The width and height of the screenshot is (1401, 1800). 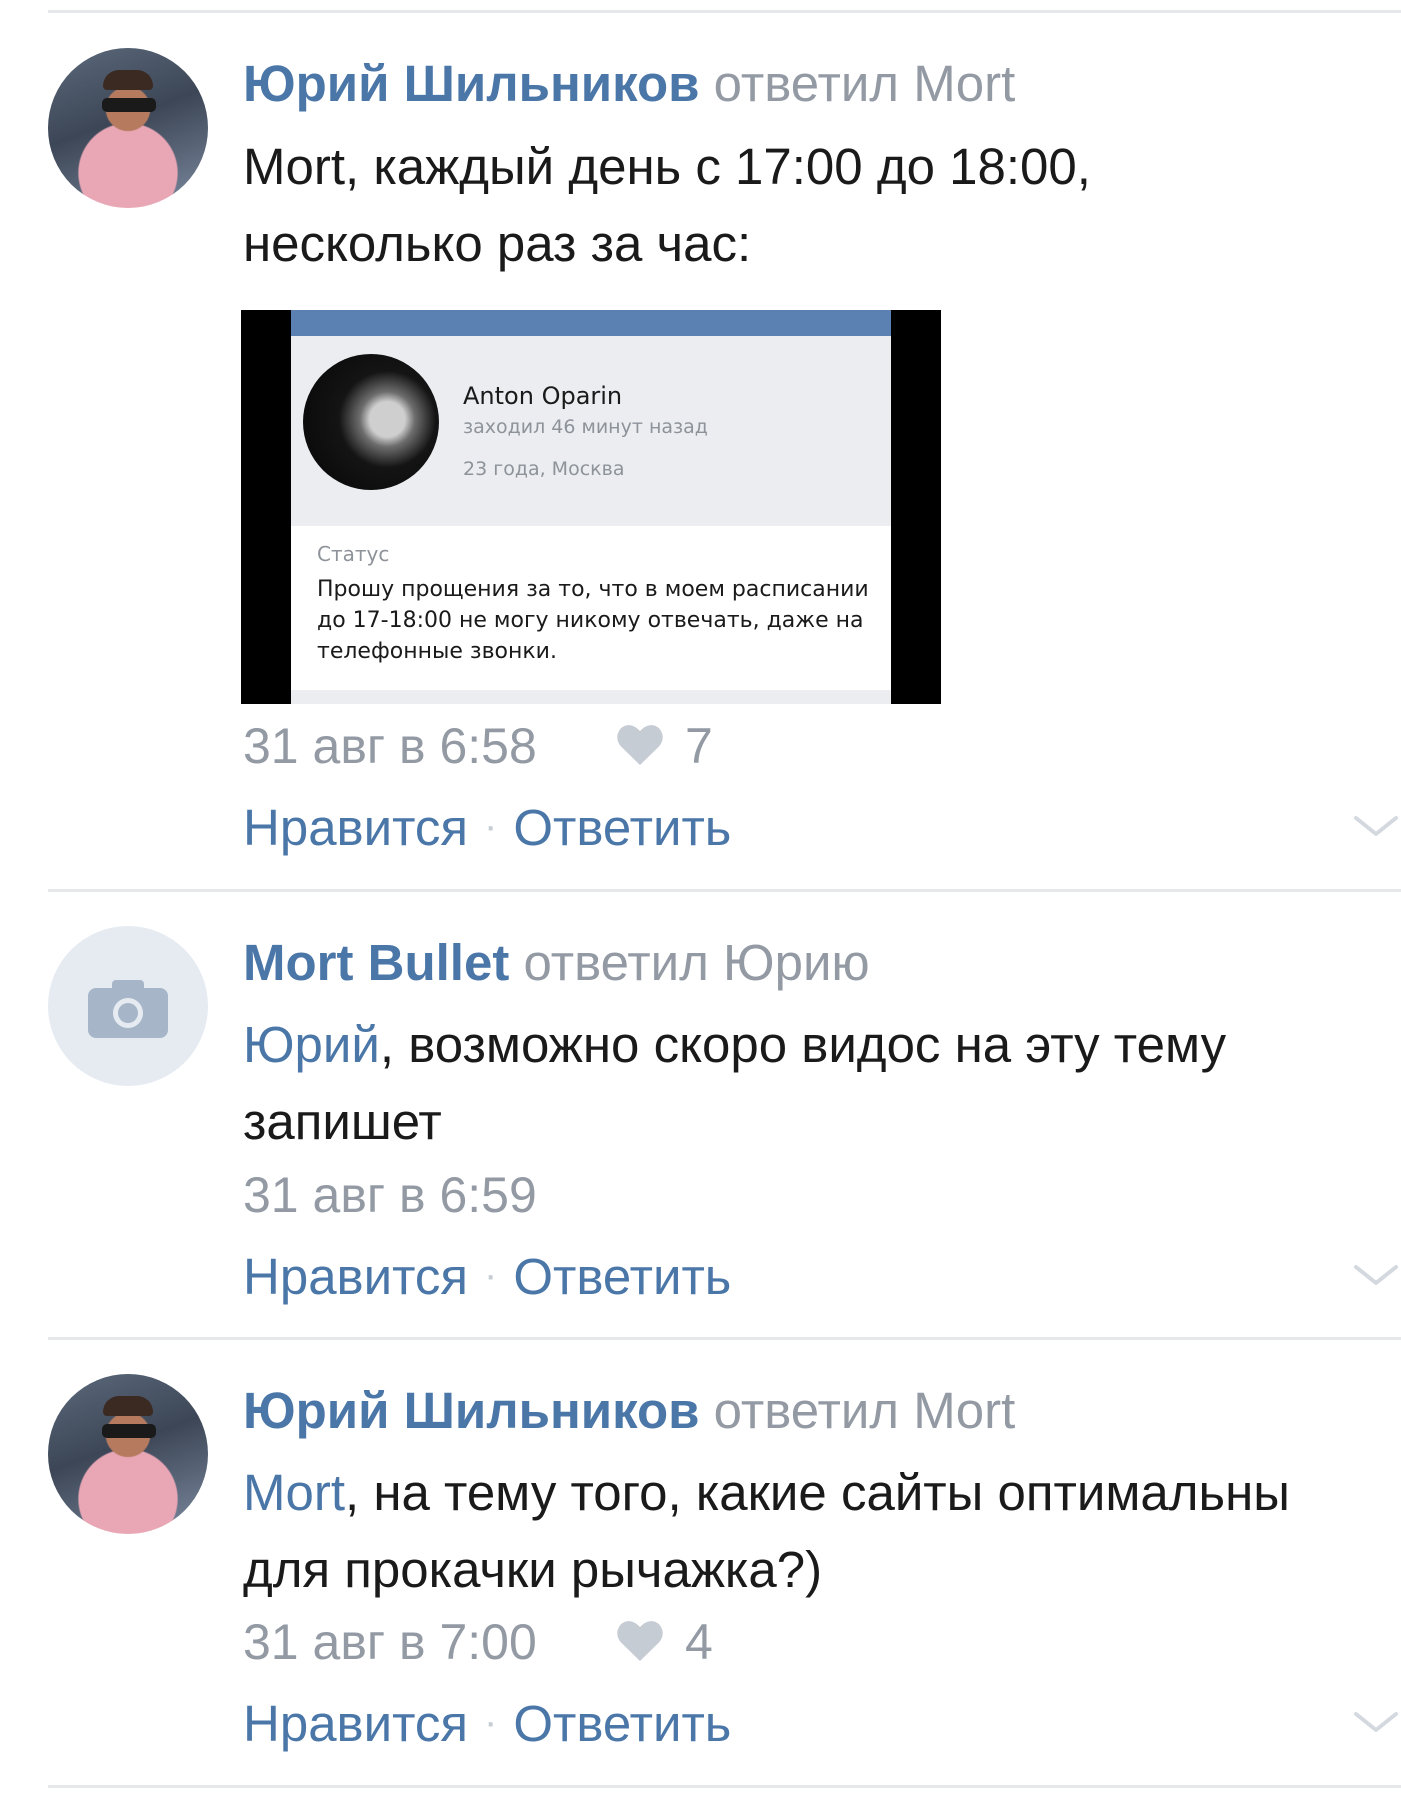 I want to click on like-counter: 4, so click(x=665, y=1642).